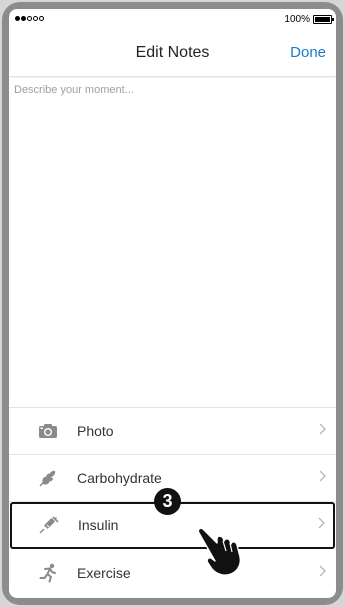 The height and width of the screenshot is (607, 345). I want to click on step-number-badge: 3, so click(167, 501).